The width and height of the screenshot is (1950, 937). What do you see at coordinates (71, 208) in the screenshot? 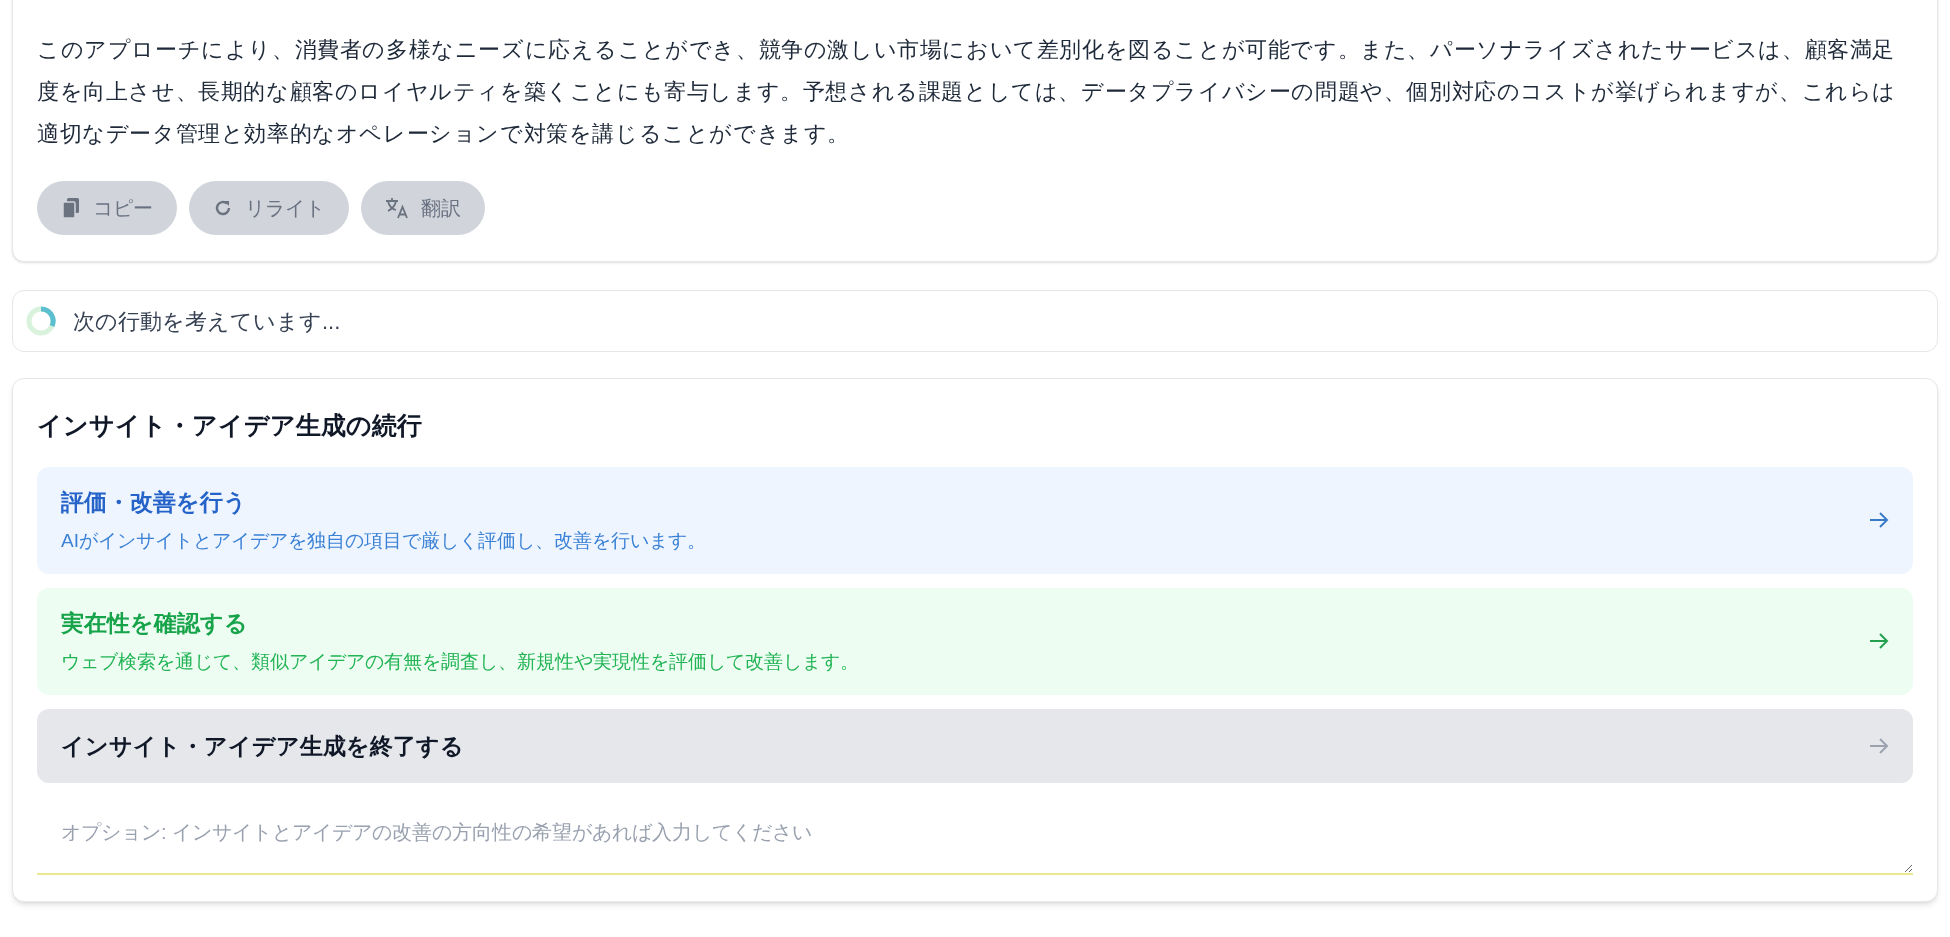
I see `document-icon` at bounding box center [71, 208].